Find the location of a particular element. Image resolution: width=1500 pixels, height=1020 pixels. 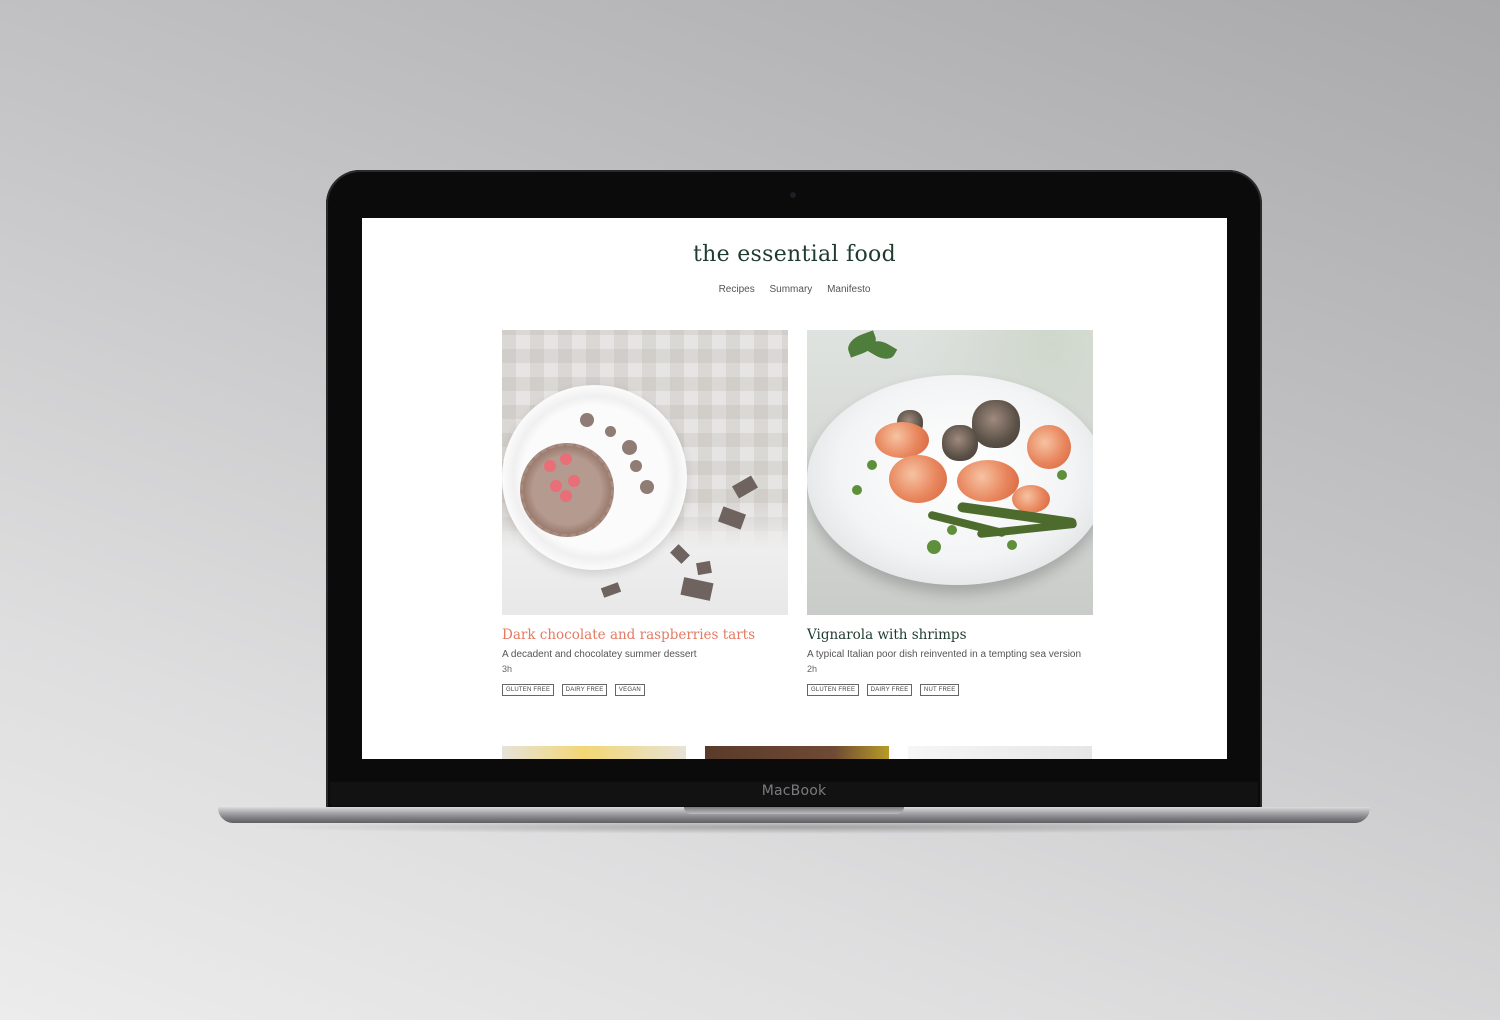

recipe-photo-chocolate-tart is located at coordinates (645, 472).